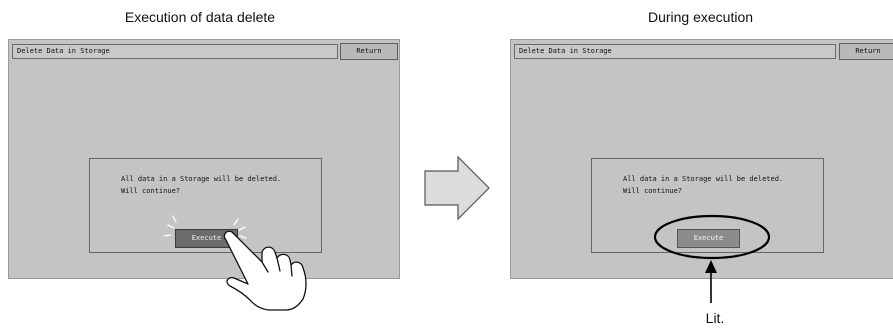 The image size is (893, 331). Describe the element at coordinates (712, 237) in the screenshot. I see `highlight-ellipse` at that location.